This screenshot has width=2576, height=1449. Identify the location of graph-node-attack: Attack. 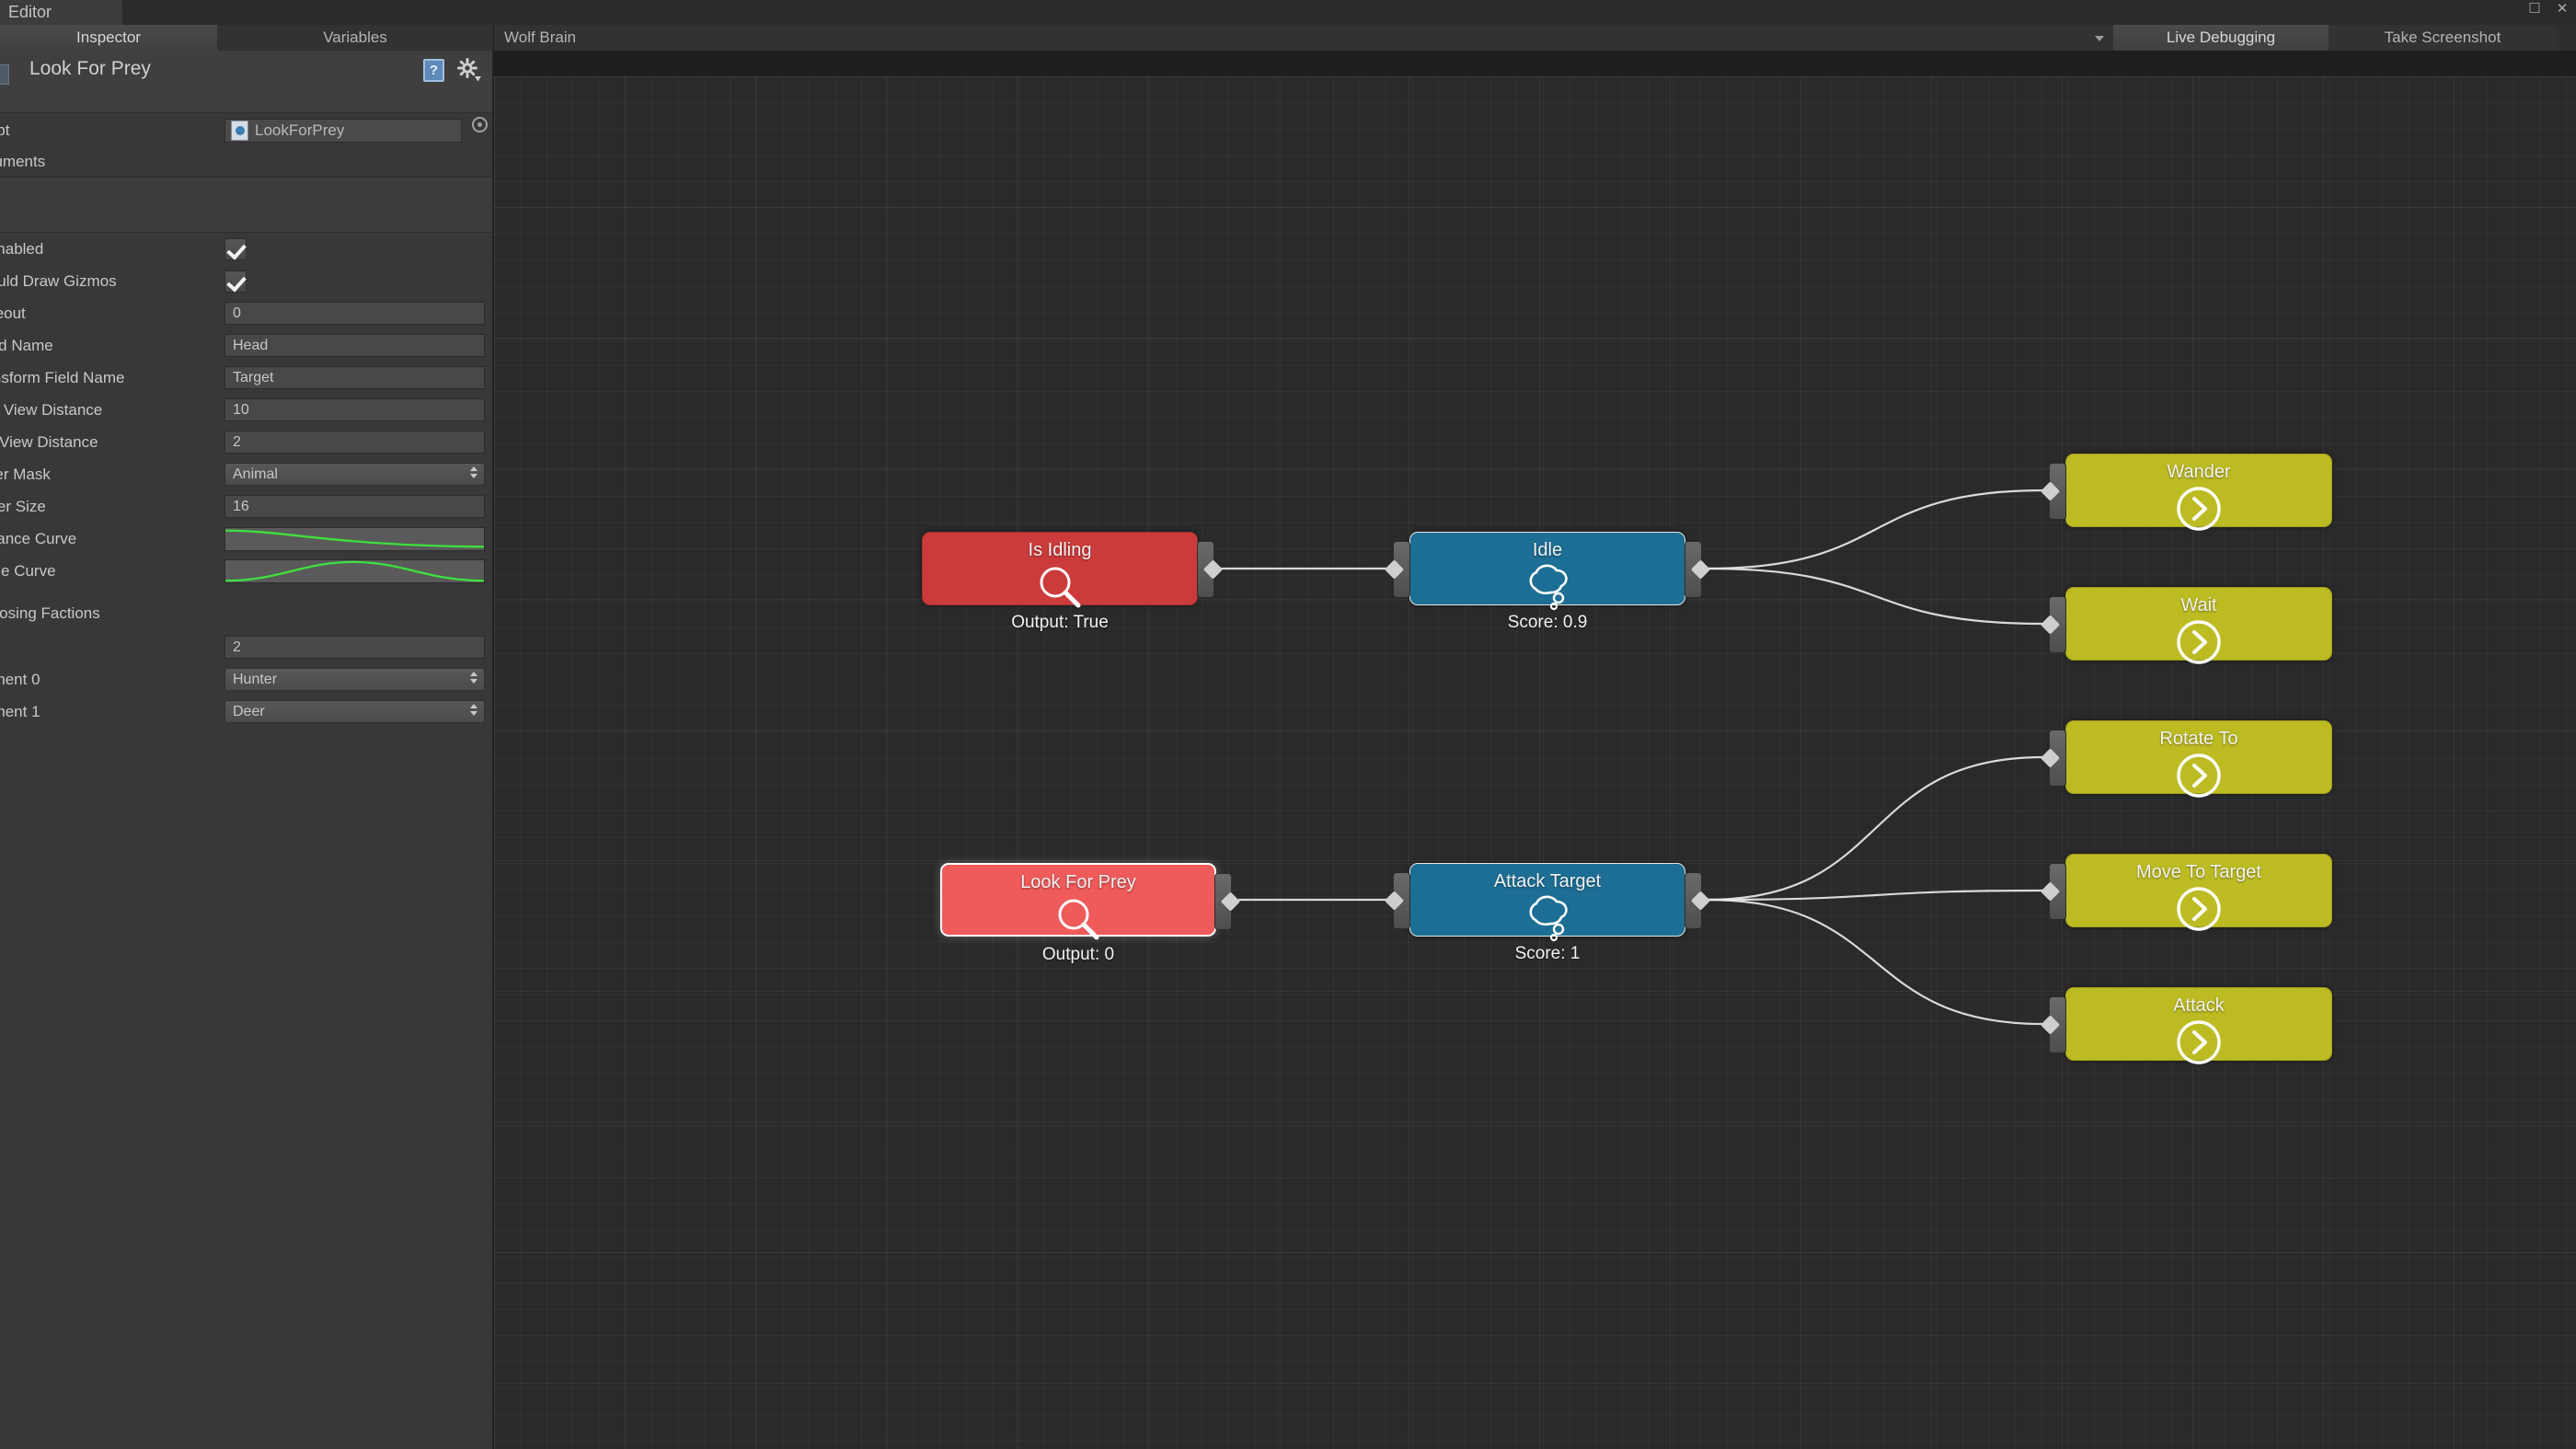
(2186, 1025).